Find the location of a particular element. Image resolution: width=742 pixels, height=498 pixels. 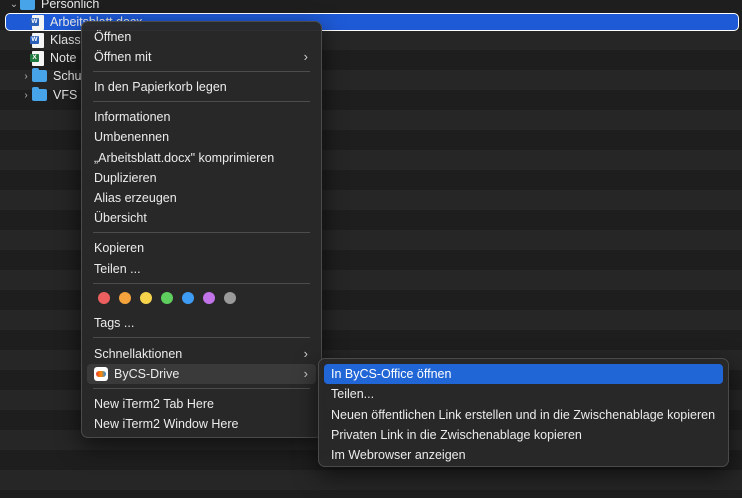

menu-item-quick-actions: Schnellaktionen › is located at coordinates (201, 354).